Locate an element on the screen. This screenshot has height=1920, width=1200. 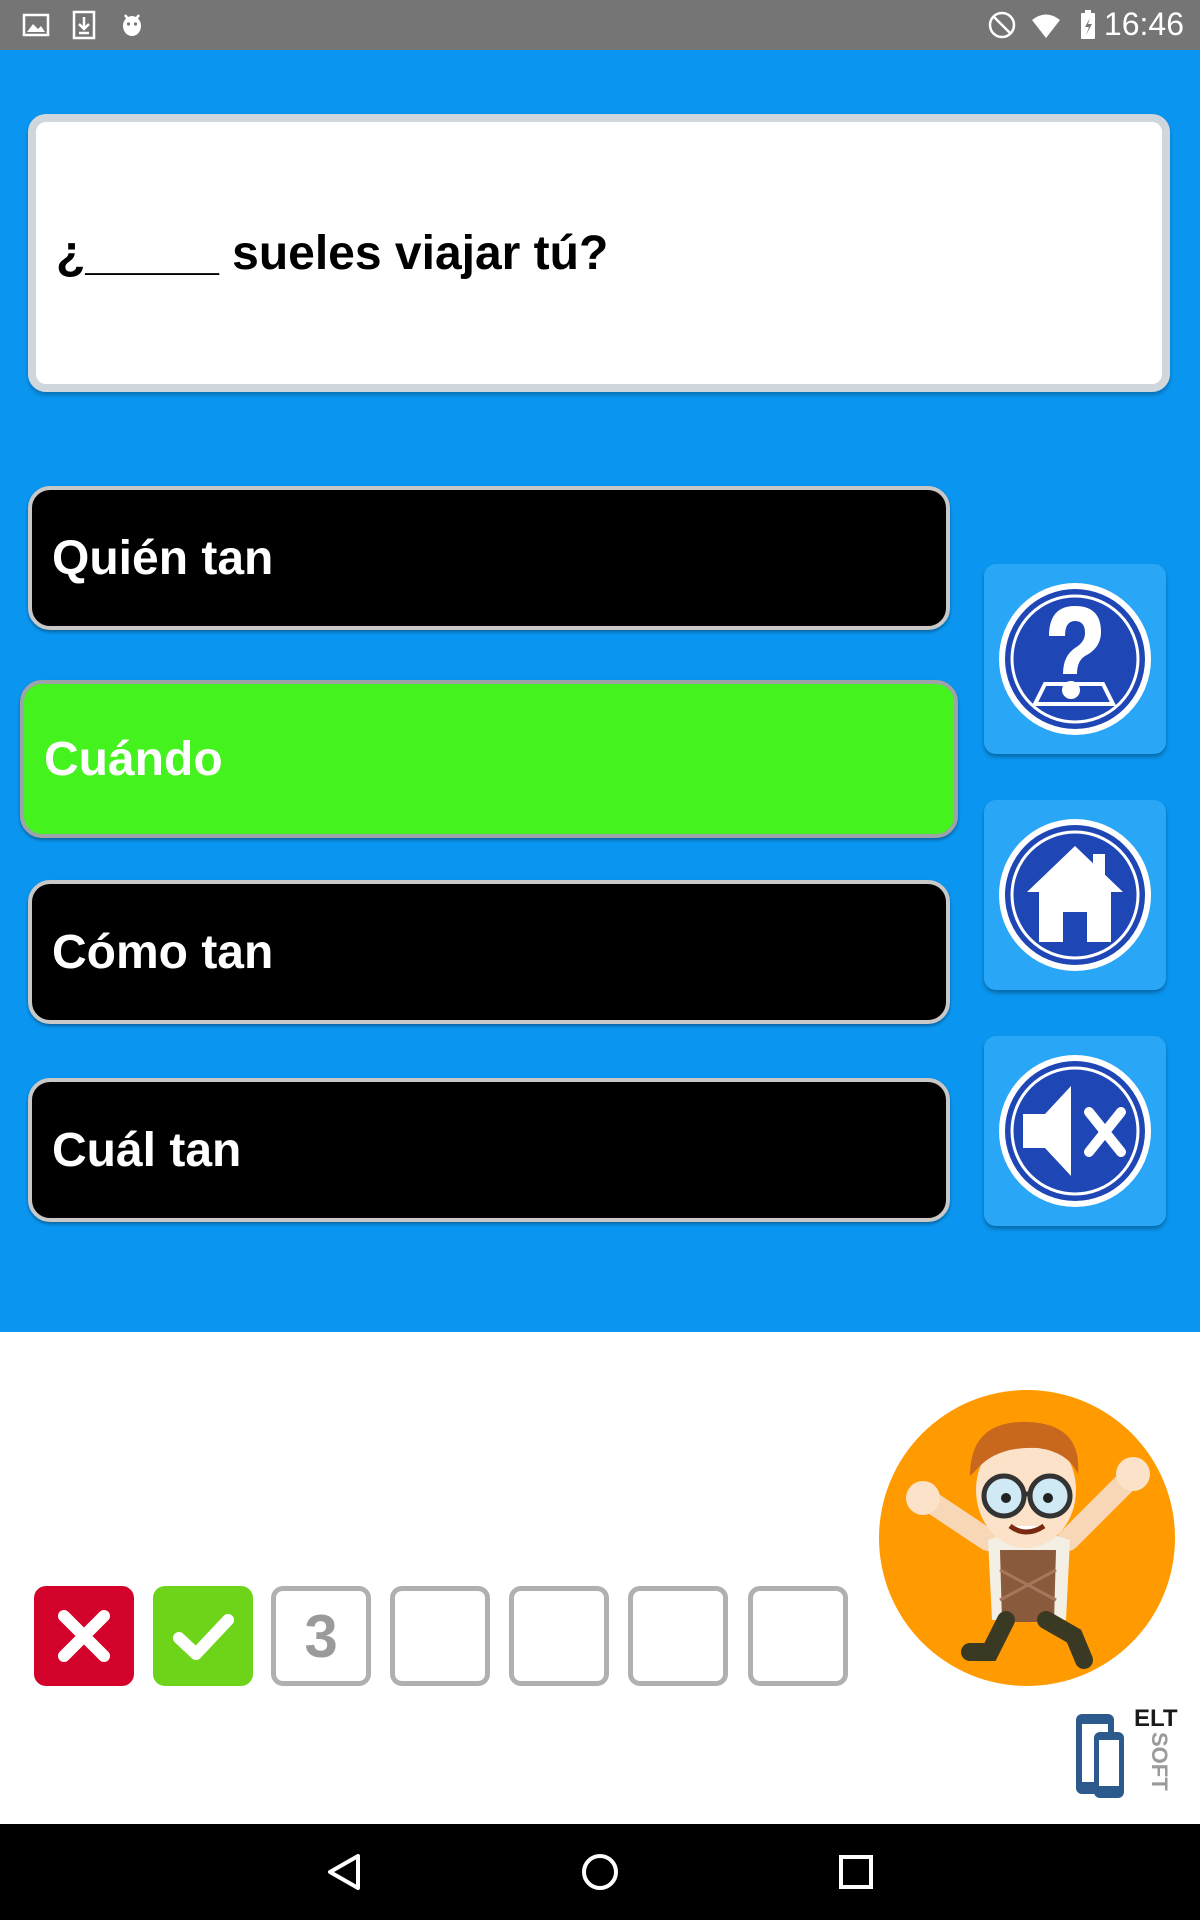
answer-label: Cuándo is located at coordinates (133, 759).